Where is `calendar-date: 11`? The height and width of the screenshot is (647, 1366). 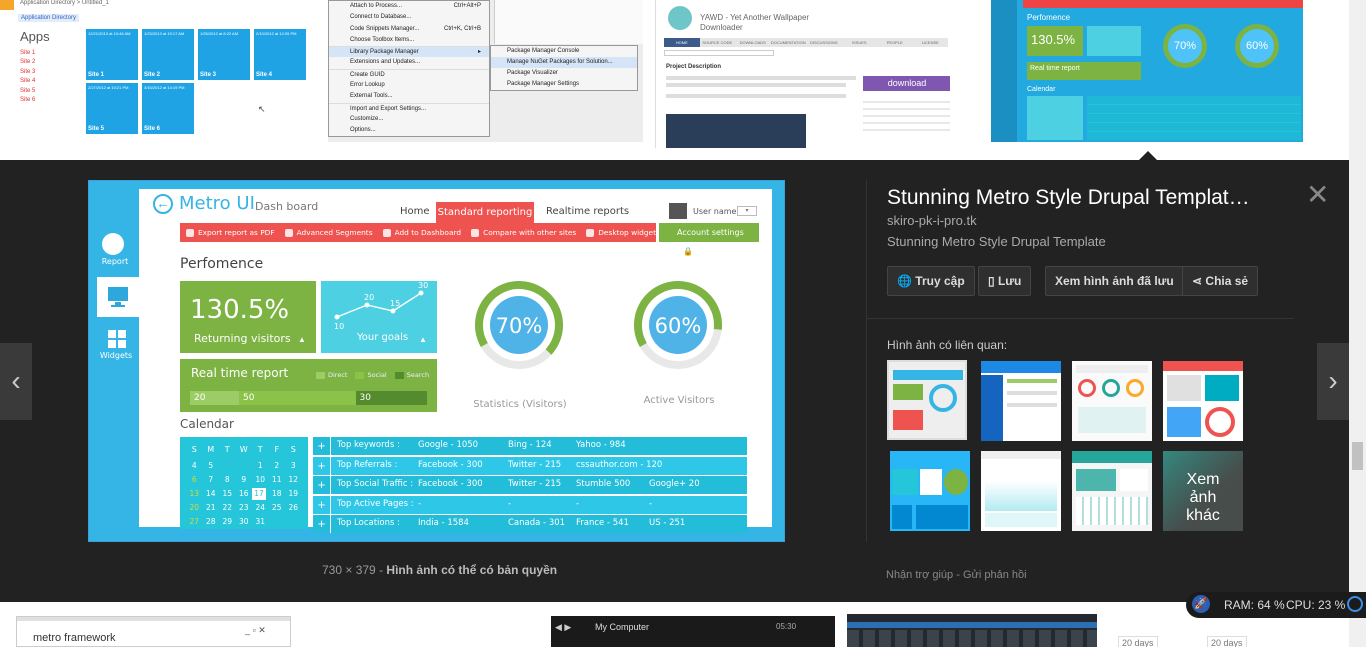
calendar-date: 11 is located at coordinates (277, 480).